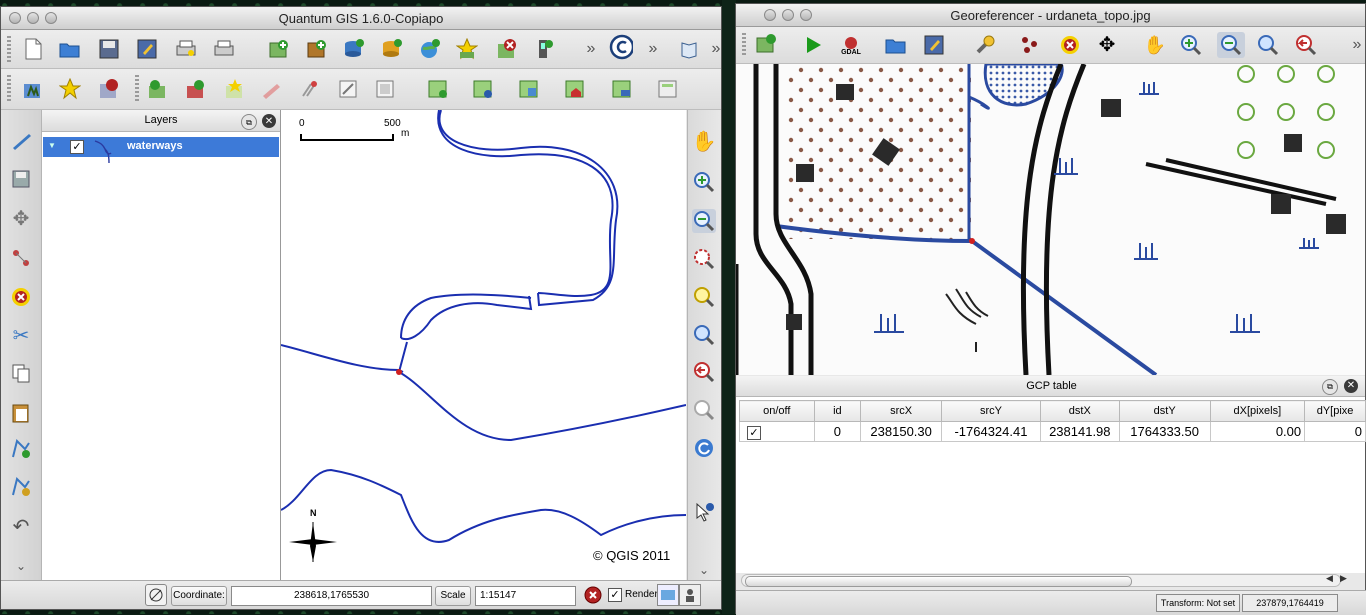  Describe the element at coordinates (33, 49) in the screenshot. I see `new-project-icon` at that location.